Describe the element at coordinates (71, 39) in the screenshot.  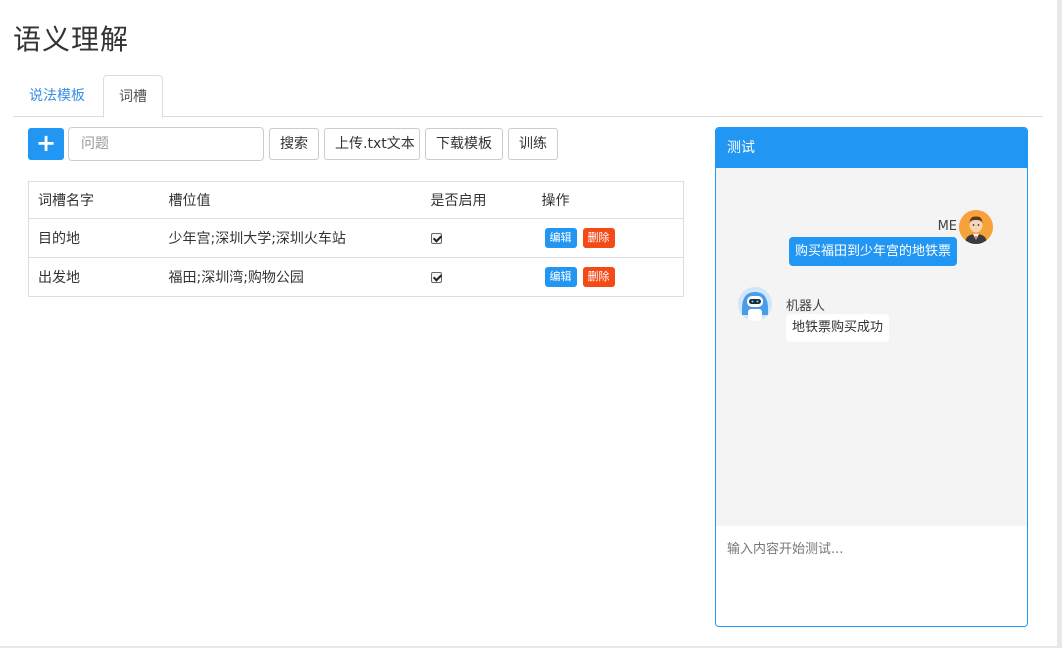
I see `page-title: 语义理解` at that location.